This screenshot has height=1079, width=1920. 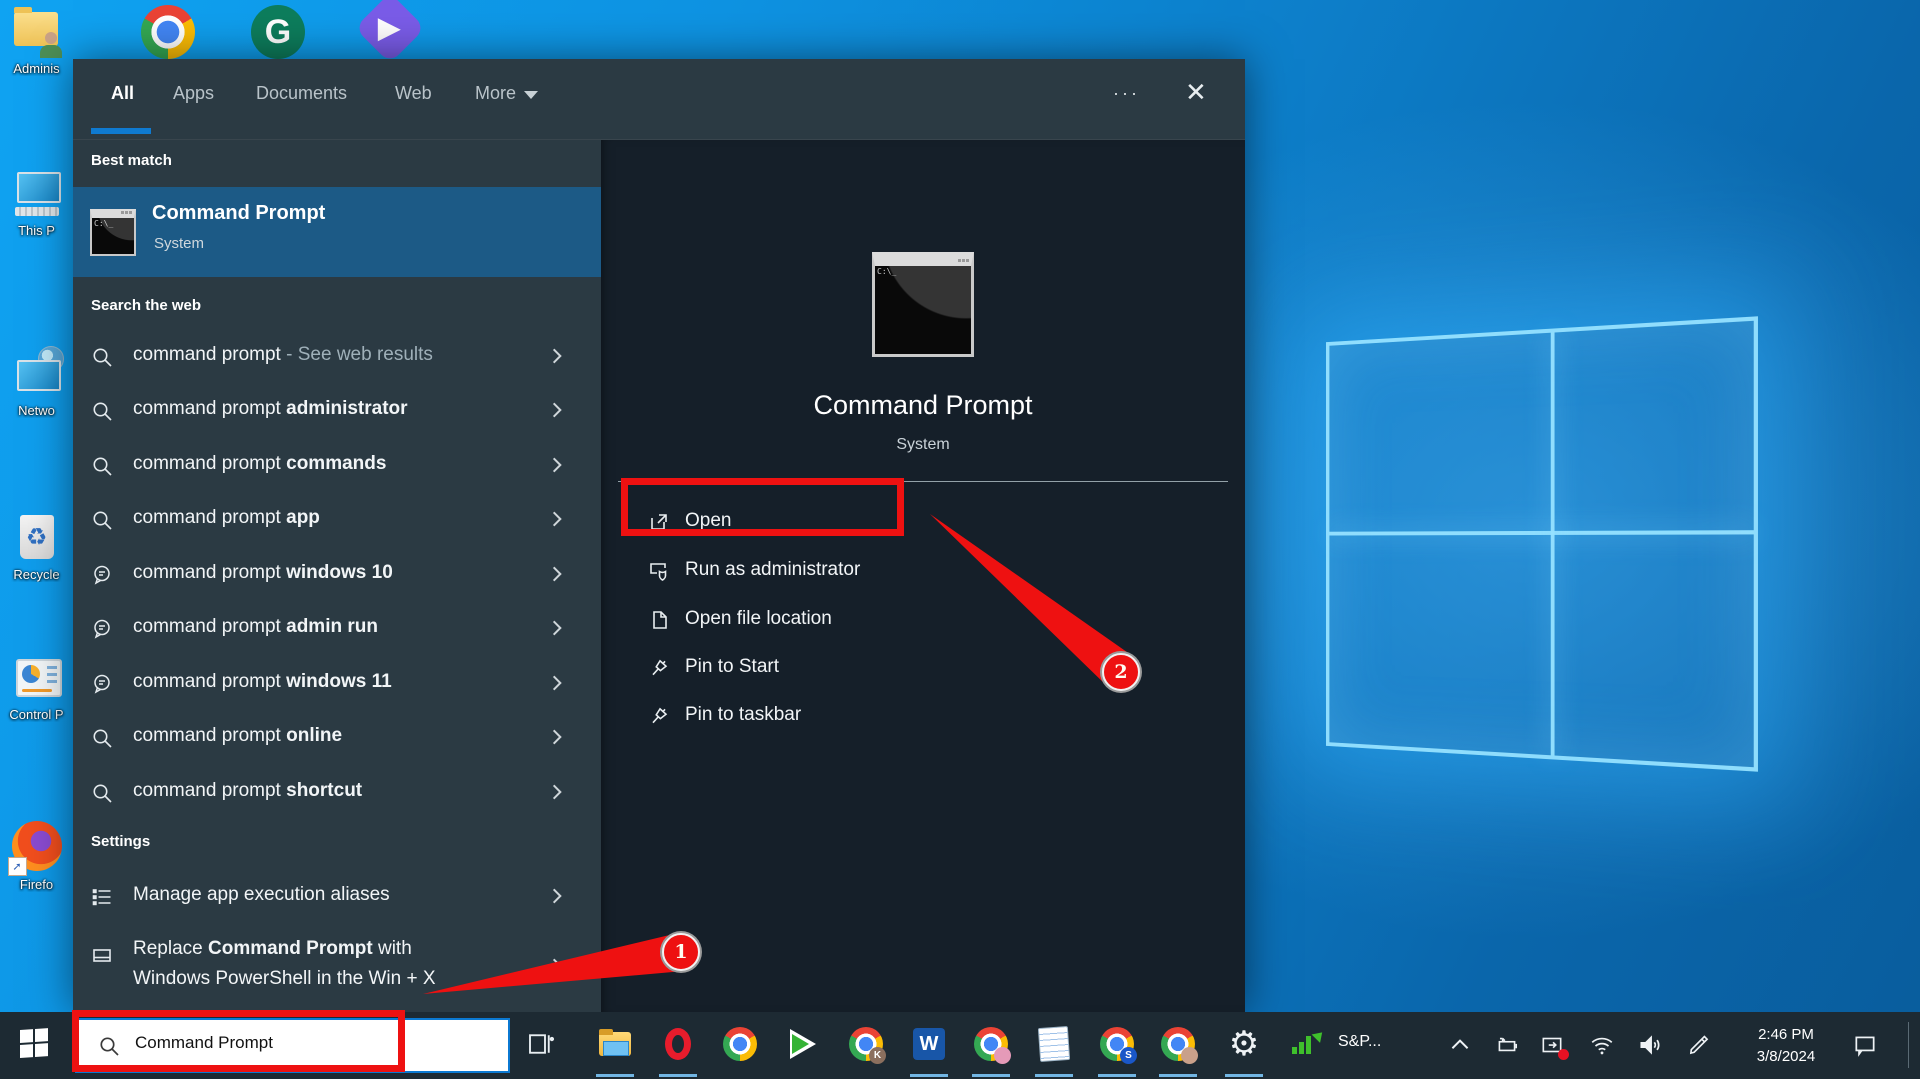 What do you see at coordinates (762, 507) in the screenshot?
I see `annotation-box-run-as-admin` at bounding box center [762, 507].